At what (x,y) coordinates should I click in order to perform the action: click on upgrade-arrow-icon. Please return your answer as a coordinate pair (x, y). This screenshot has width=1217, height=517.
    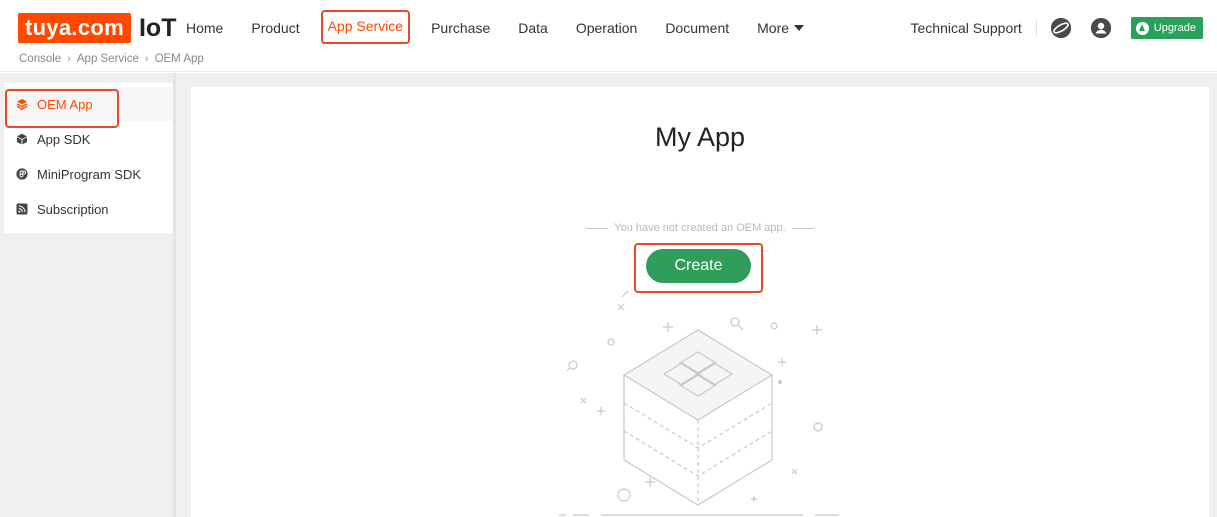
    Looking at the image, I should click on (1142, 28).